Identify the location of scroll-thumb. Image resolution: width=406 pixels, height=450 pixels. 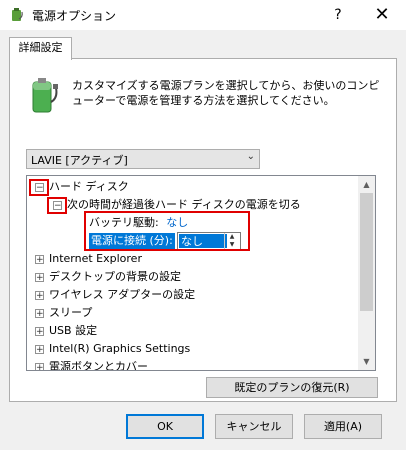
(366, 252).